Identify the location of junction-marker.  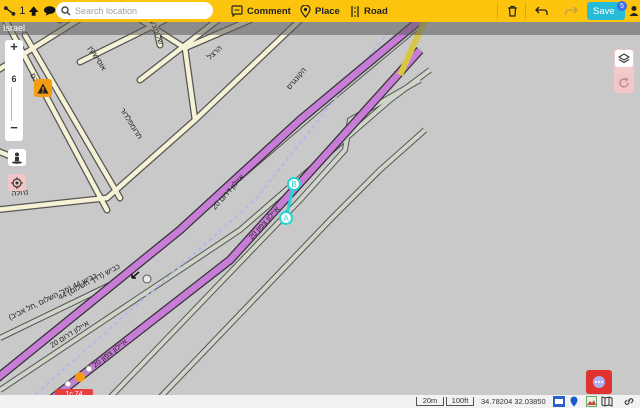
(147, 279).